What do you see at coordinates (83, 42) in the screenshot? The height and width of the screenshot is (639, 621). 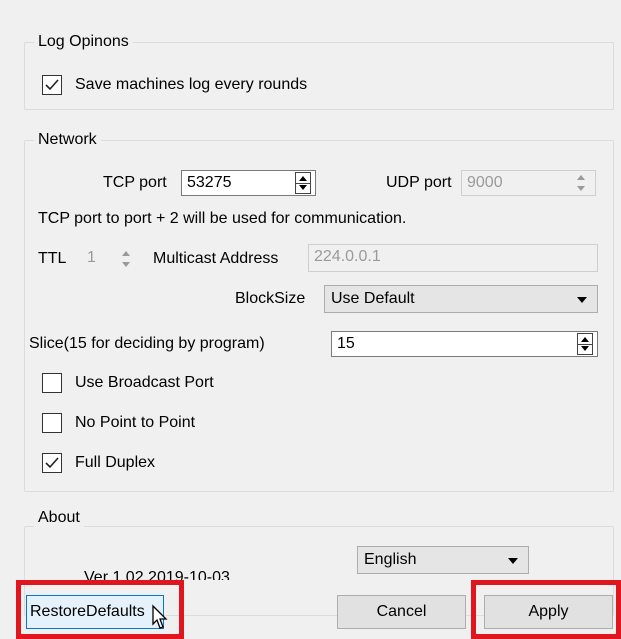 I see `log-options-title: Log Opinons` at bounding box center [83, 42].